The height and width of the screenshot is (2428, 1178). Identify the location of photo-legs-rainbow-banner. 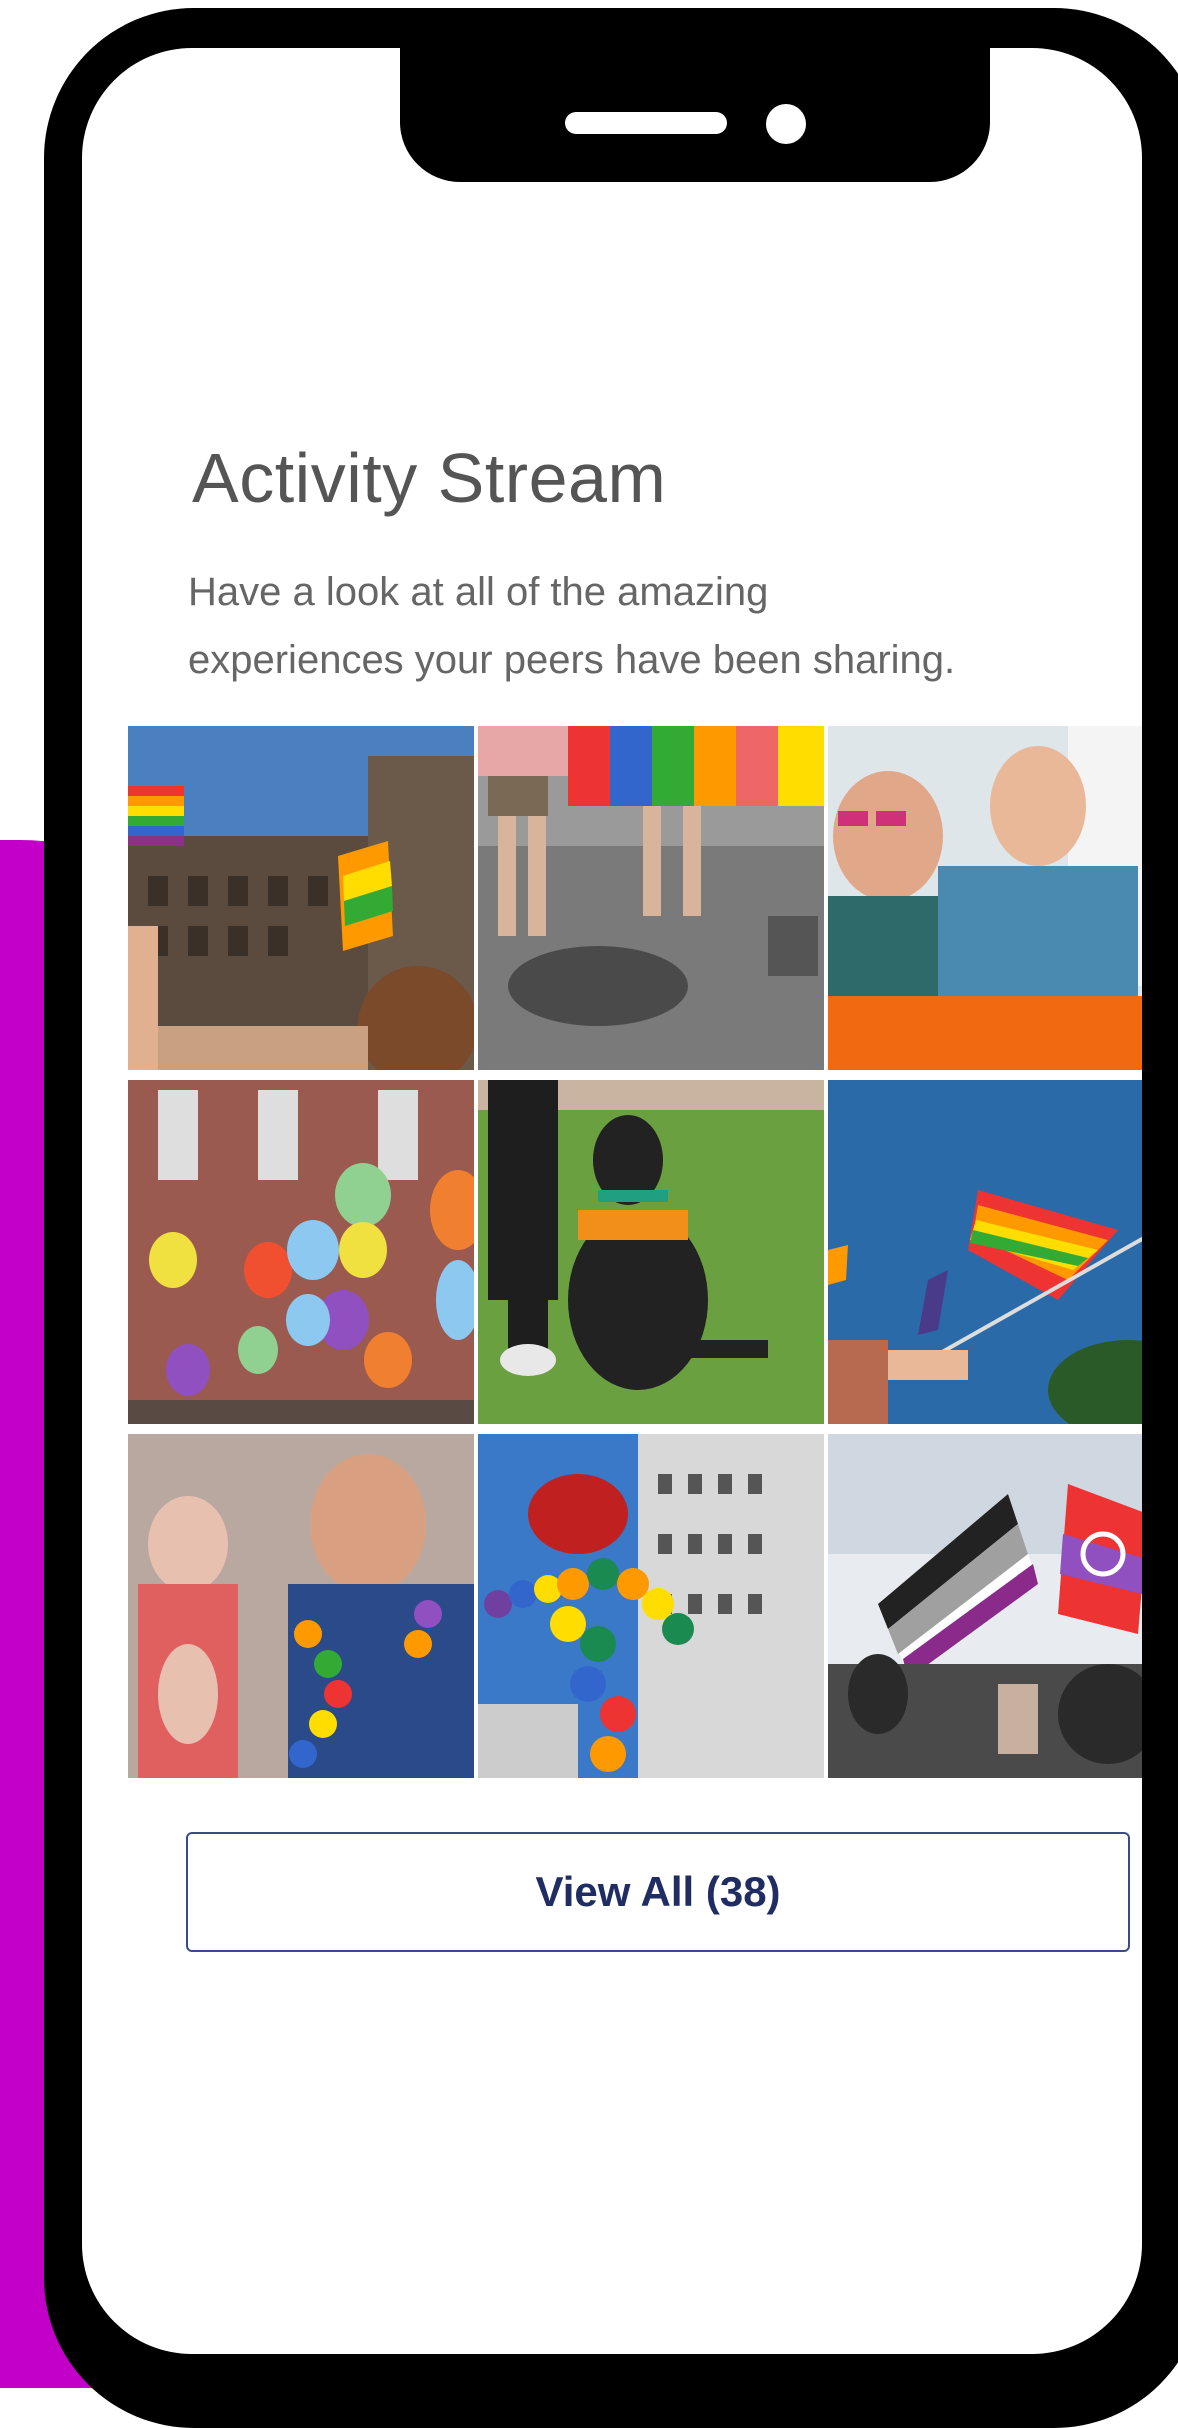
(651, 898).